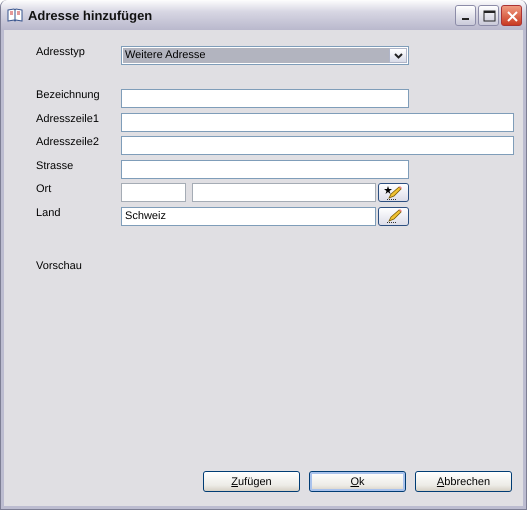 Image resolution: width=527 pixels, height=510 pixels. Describe the element at coordinates (398, 55) in the screenshot. I see `chevron-down-icon` at that location.